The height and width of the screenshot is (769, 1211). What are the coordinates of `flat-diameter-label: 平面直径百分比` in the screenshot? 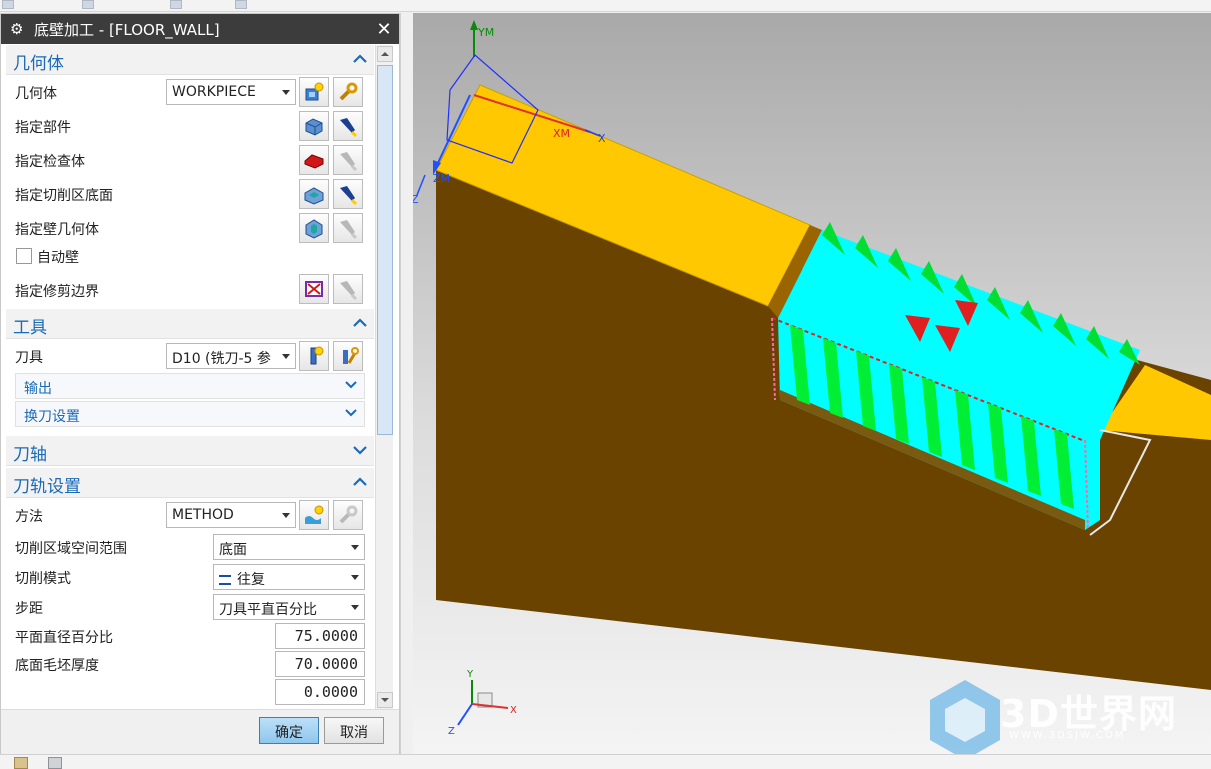 It's located at (64, 638).